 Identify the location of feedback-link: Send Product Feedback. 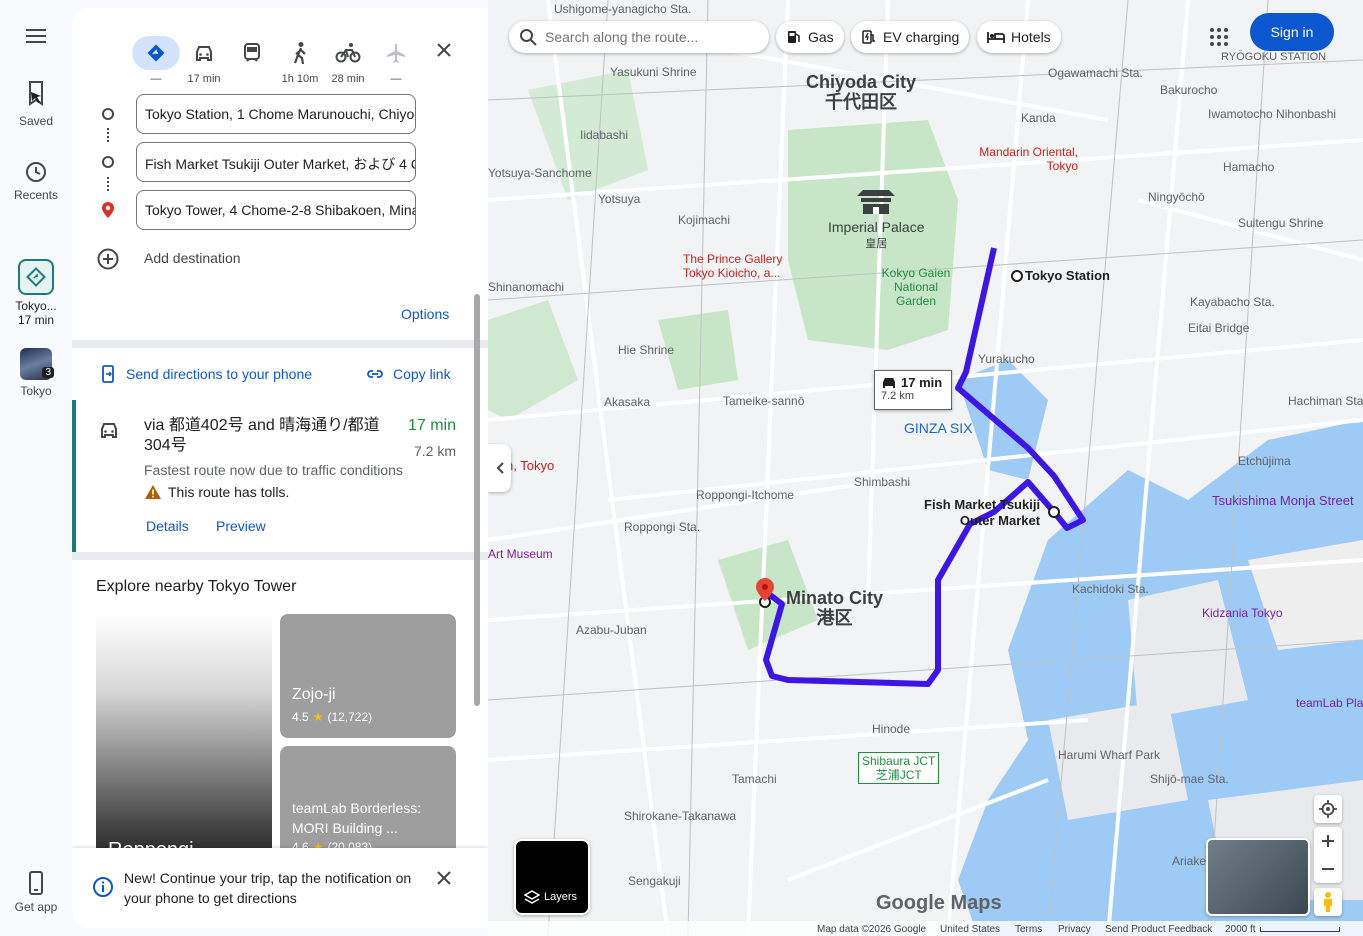
(1158, 929).